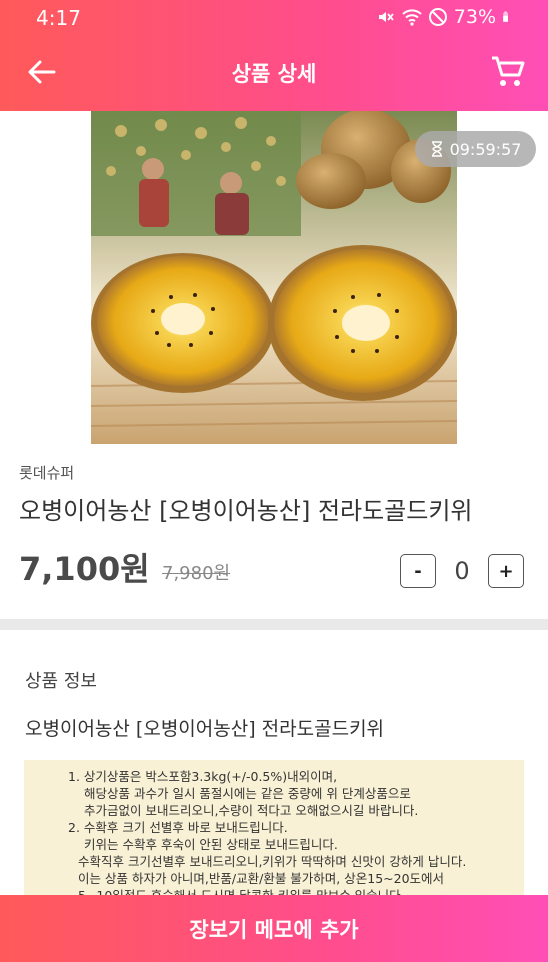  I want to click on notice-line: 추가금없이 보내드리오니,수량이 적다고 오해없으시길 바랍니다., so click(251, 810).